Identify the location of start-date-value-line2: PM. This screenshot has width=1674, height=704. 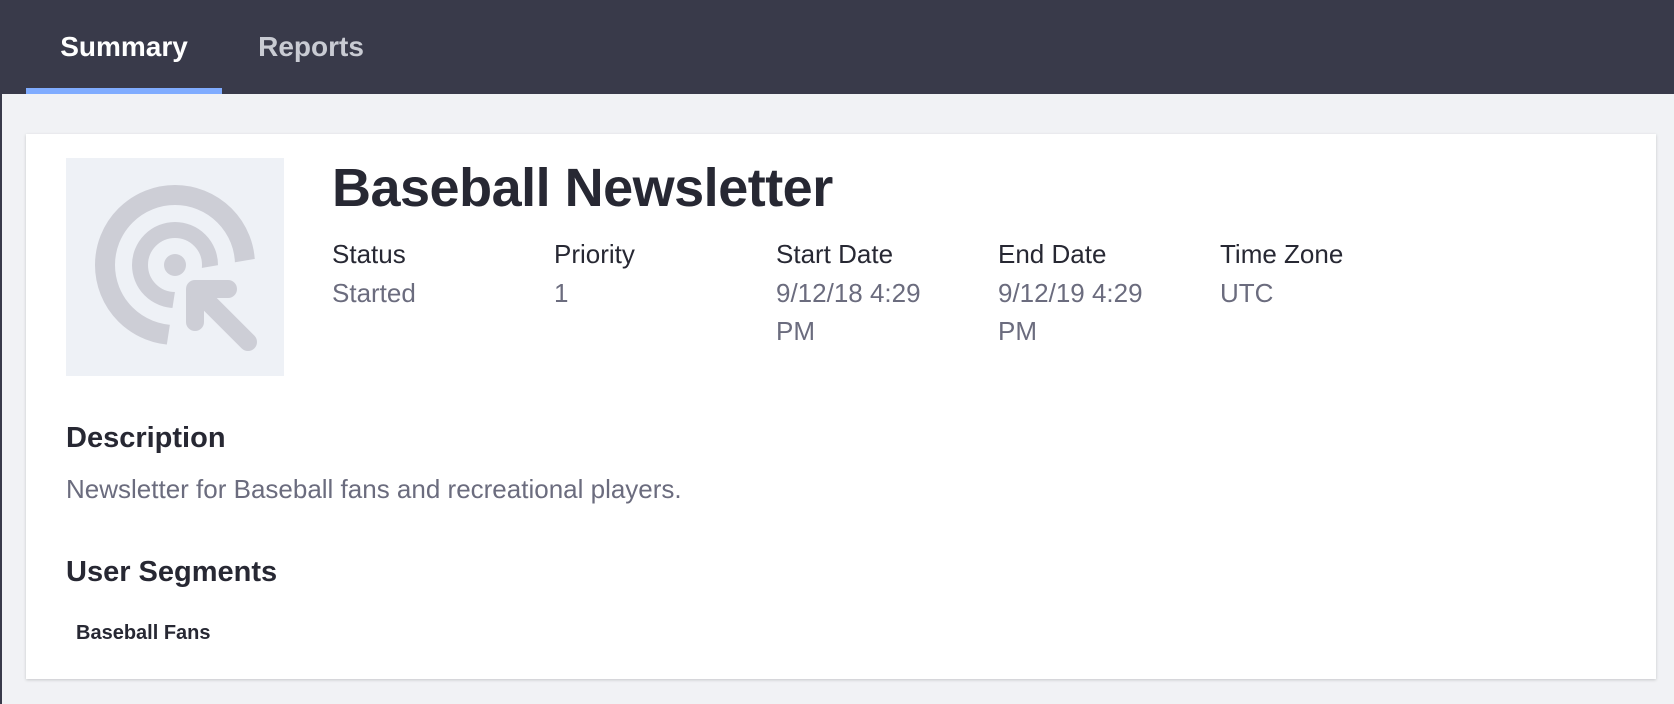
(795, 331).